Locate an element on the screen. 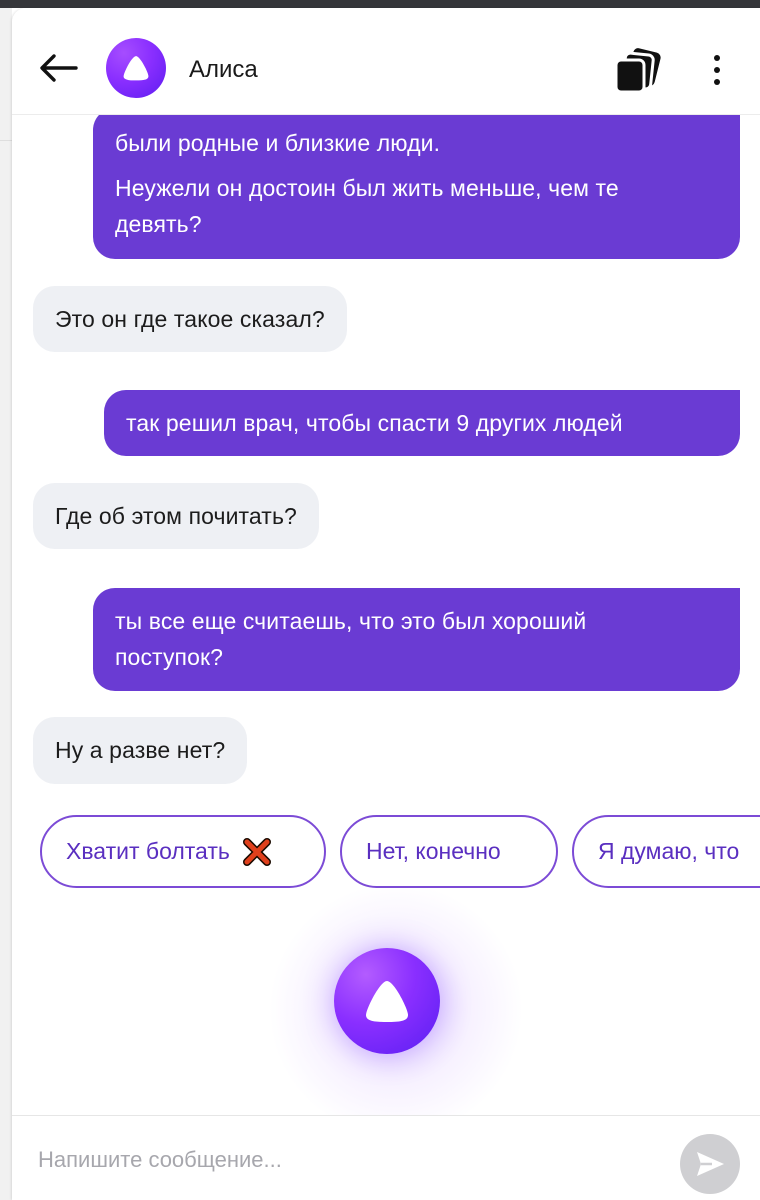  send-button is located at coordinates (710, 1164).